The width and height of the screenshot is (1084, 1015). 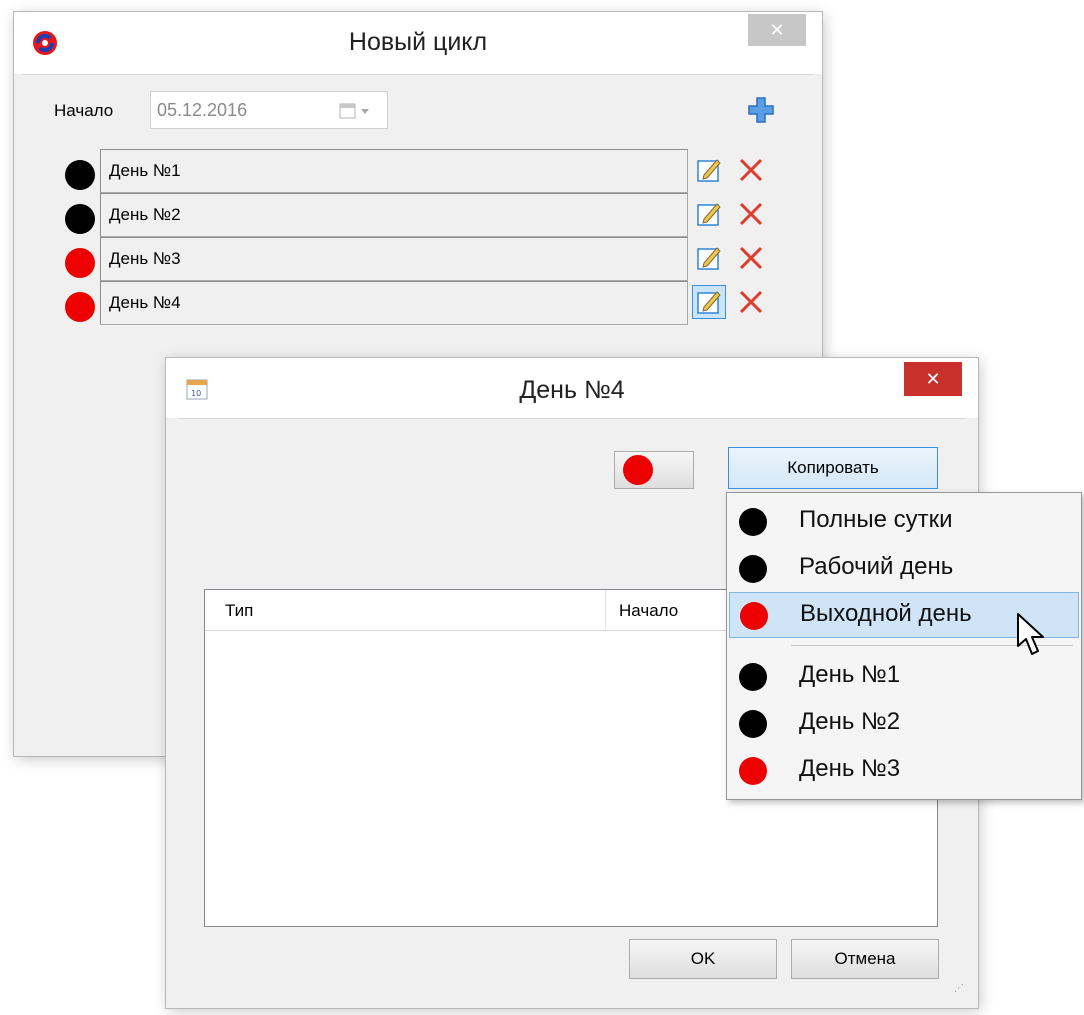 I want to click on new-cycle-title: Новый цикл, so click(x=418, y=42).